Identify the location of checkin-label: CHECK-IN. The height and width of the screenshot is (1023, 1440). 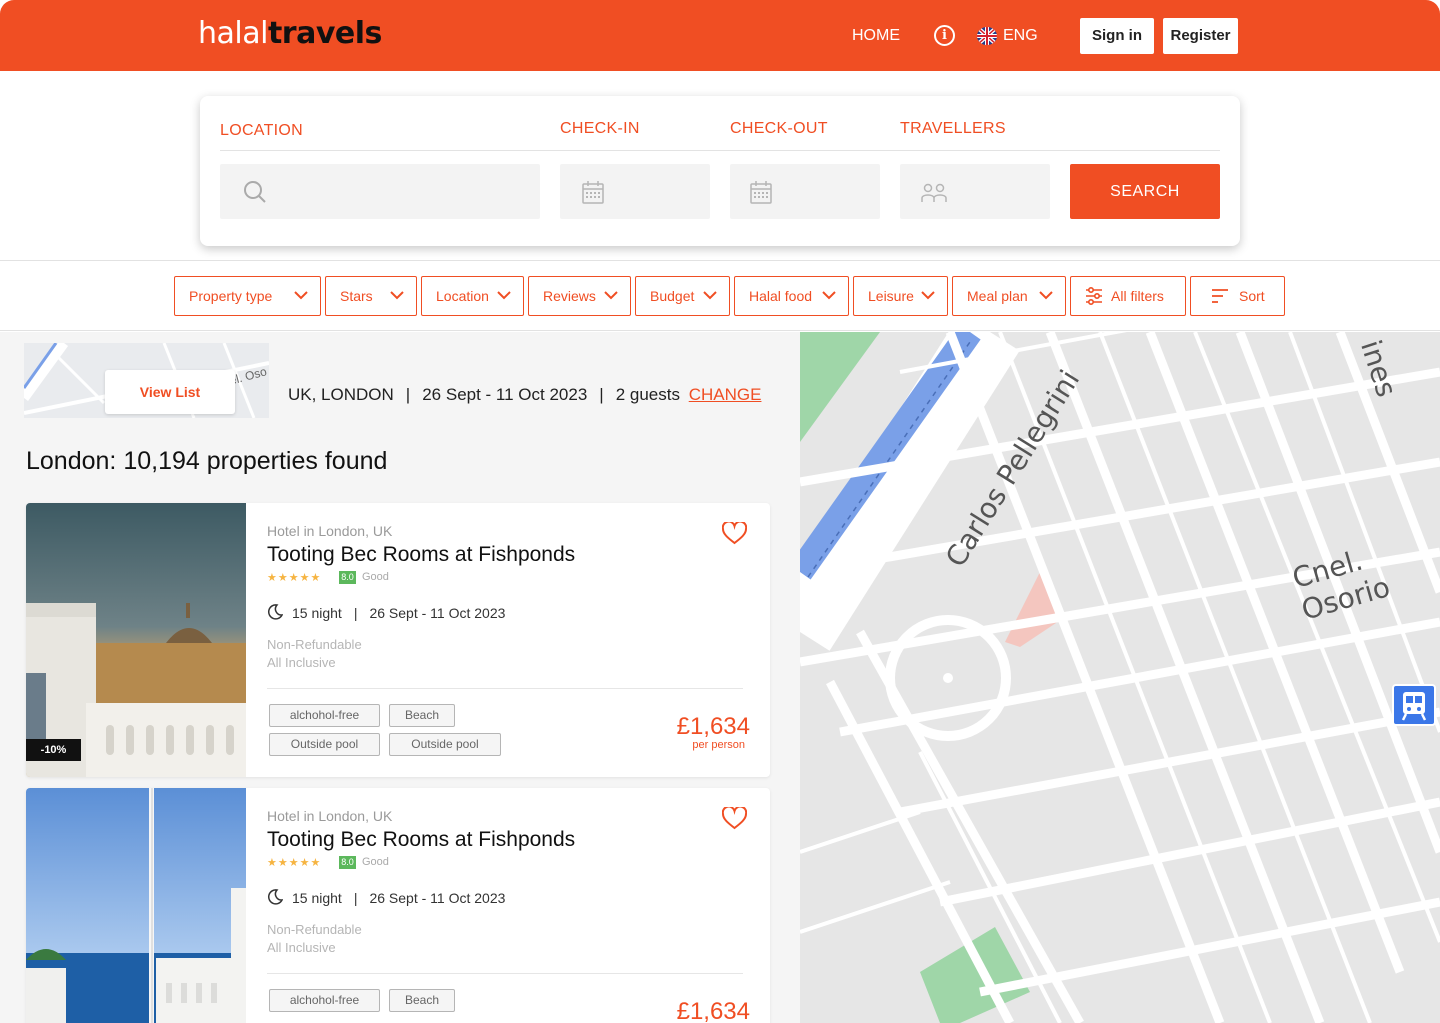
(600, 128).